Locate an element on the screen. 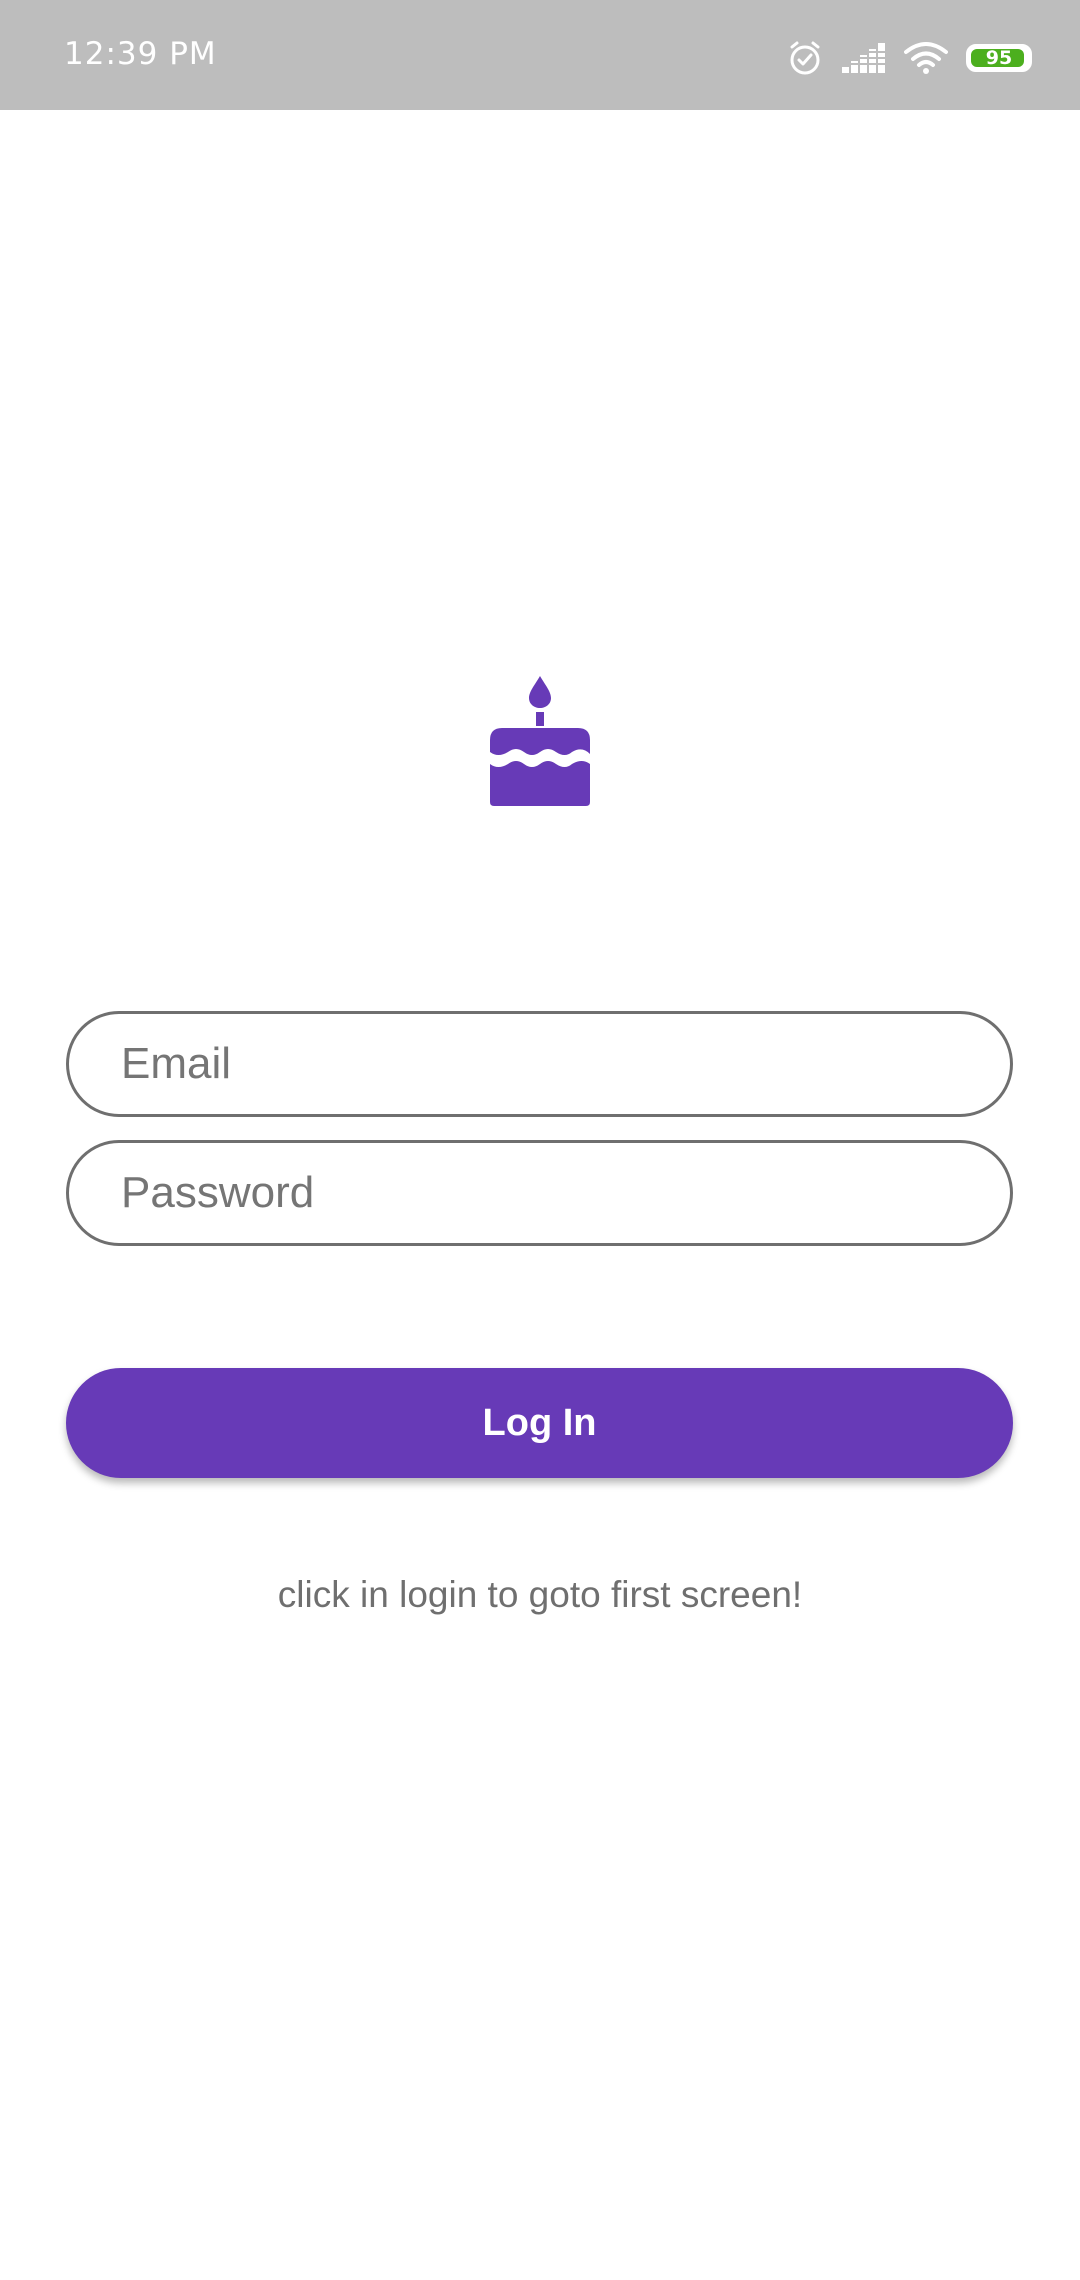  status-bar: 12:39 PM 95 is located at coordinates (540, 55).